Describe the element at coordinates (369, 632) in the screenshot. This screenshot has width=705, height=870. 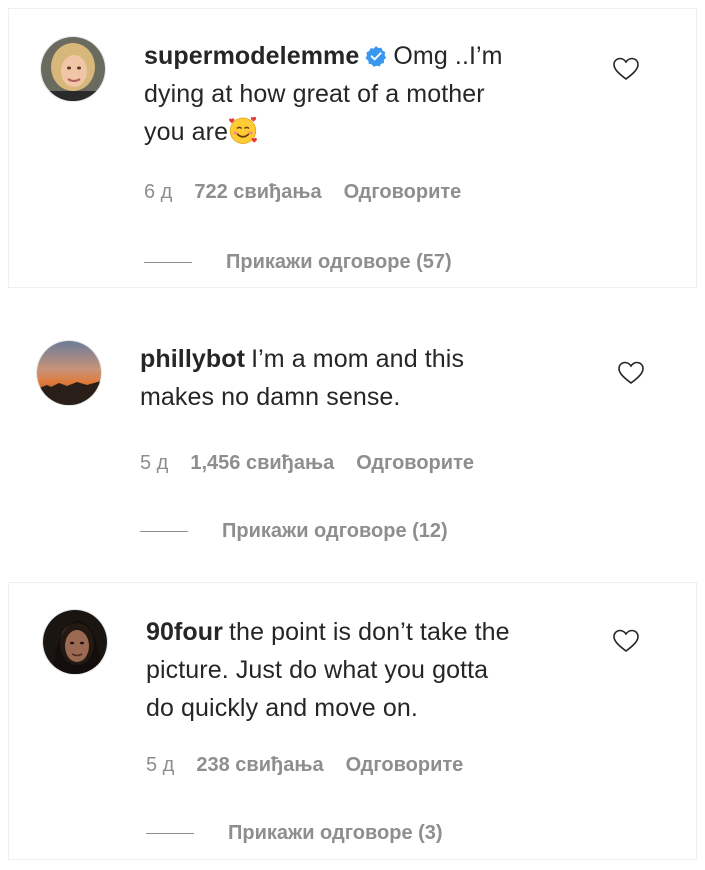
I see `comment-text-line: the point is don’t take the` at that location.